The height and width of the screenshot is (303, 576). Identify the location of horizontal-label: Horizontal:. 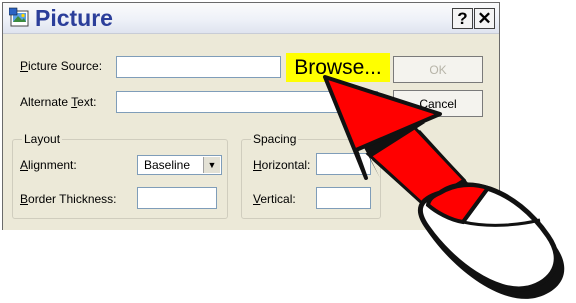
(282, 165).